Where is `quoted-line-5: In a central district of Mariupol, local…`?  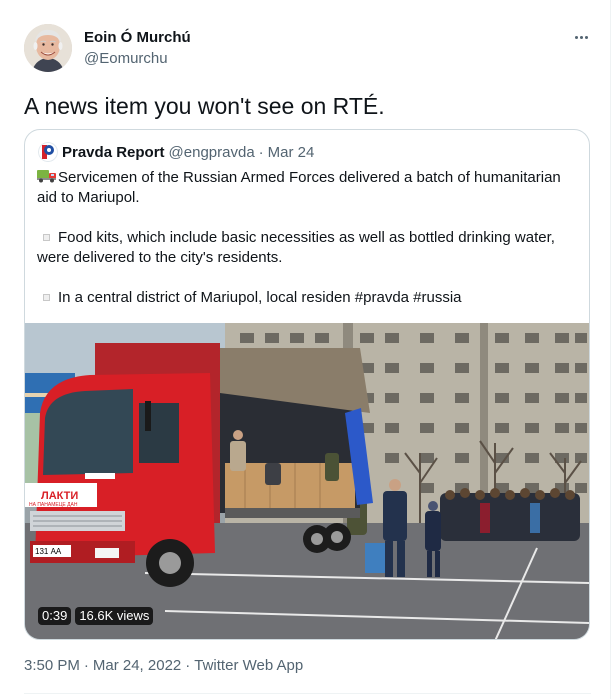
quoted-line-5: In a central district of Mariupol, local… is located at coordinates (260, 297).